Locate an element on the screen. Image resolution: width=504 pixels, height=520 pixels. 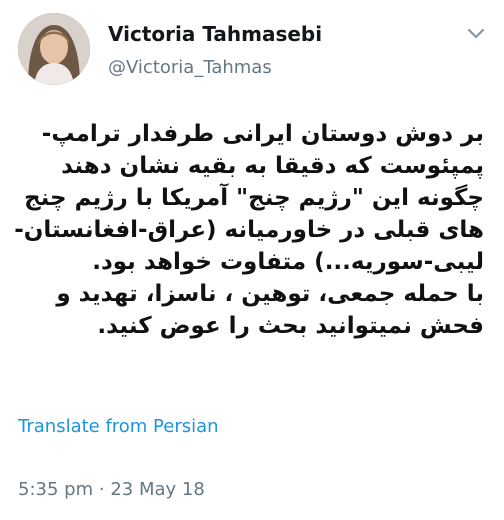
tweet-text-line: چگونه این "رژیم چنج" آمریکا با رژیم چنج is located at coordinates (254, 198).